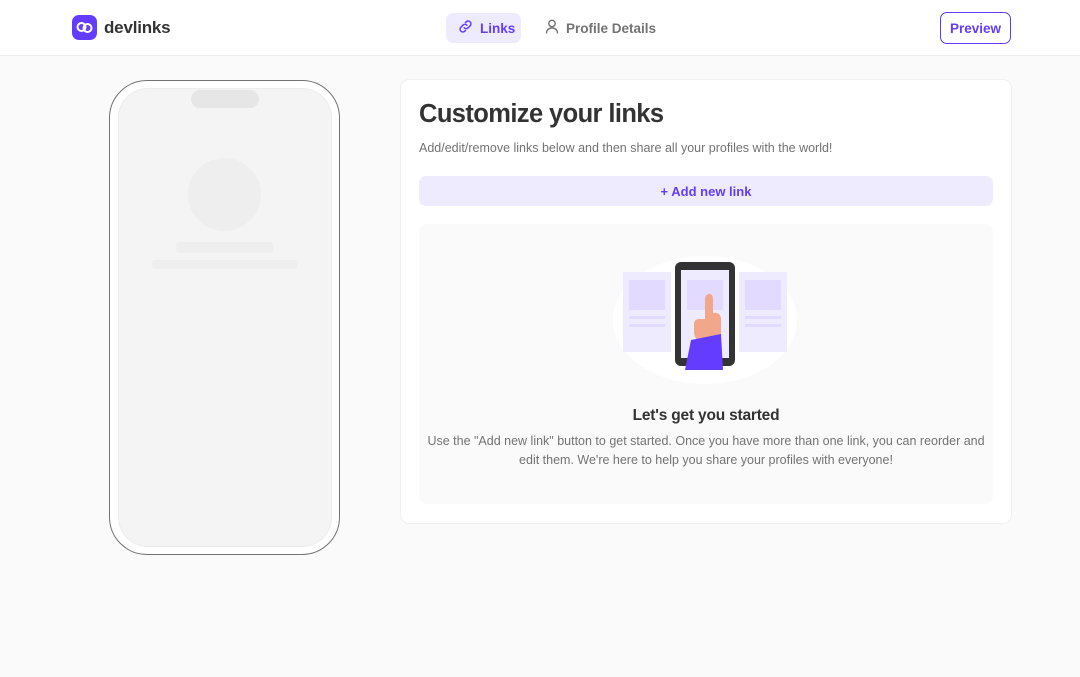 The height and width of the screenshot is (677, 1080). Describe the element at coordinates (465, 28) in the screenshot. I see `link-icon` at that location.